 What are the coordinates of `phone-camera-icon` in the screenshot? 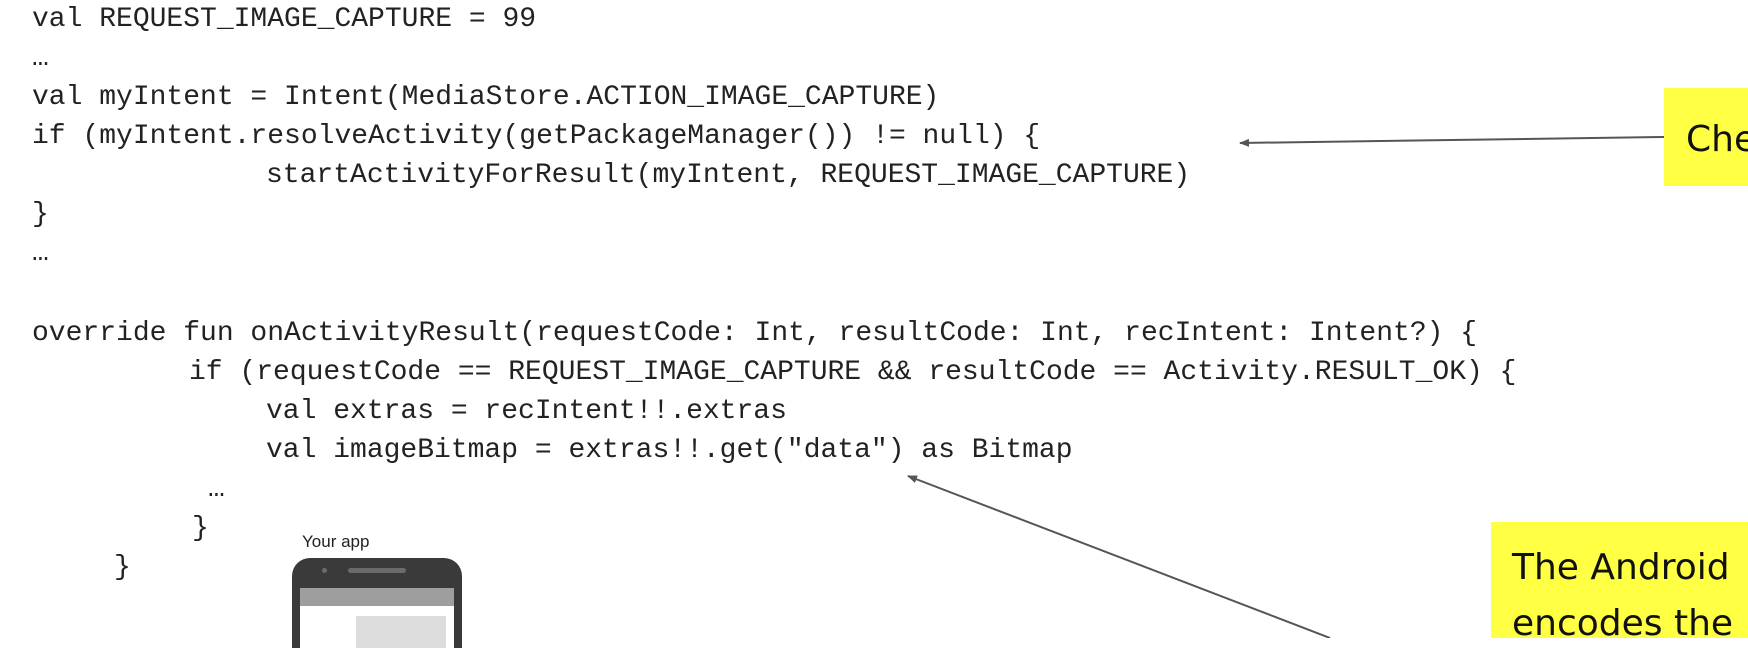 It's located at (324, 570).